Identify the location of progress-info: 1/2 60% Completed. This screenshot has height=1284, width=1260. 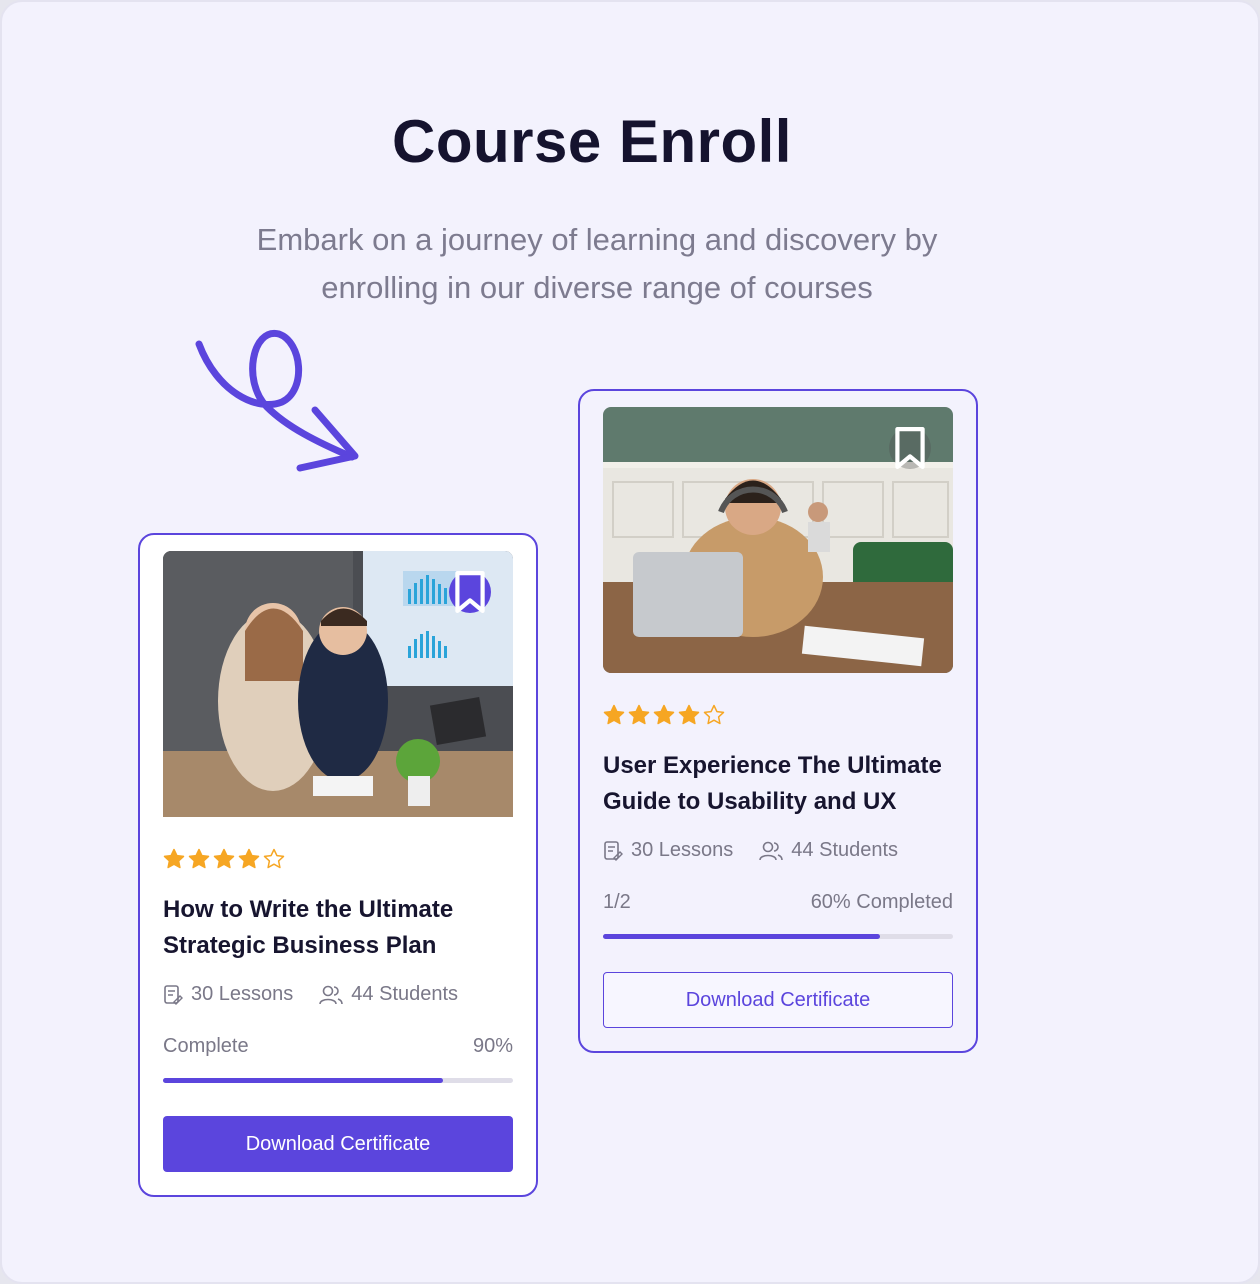
(778, 902).